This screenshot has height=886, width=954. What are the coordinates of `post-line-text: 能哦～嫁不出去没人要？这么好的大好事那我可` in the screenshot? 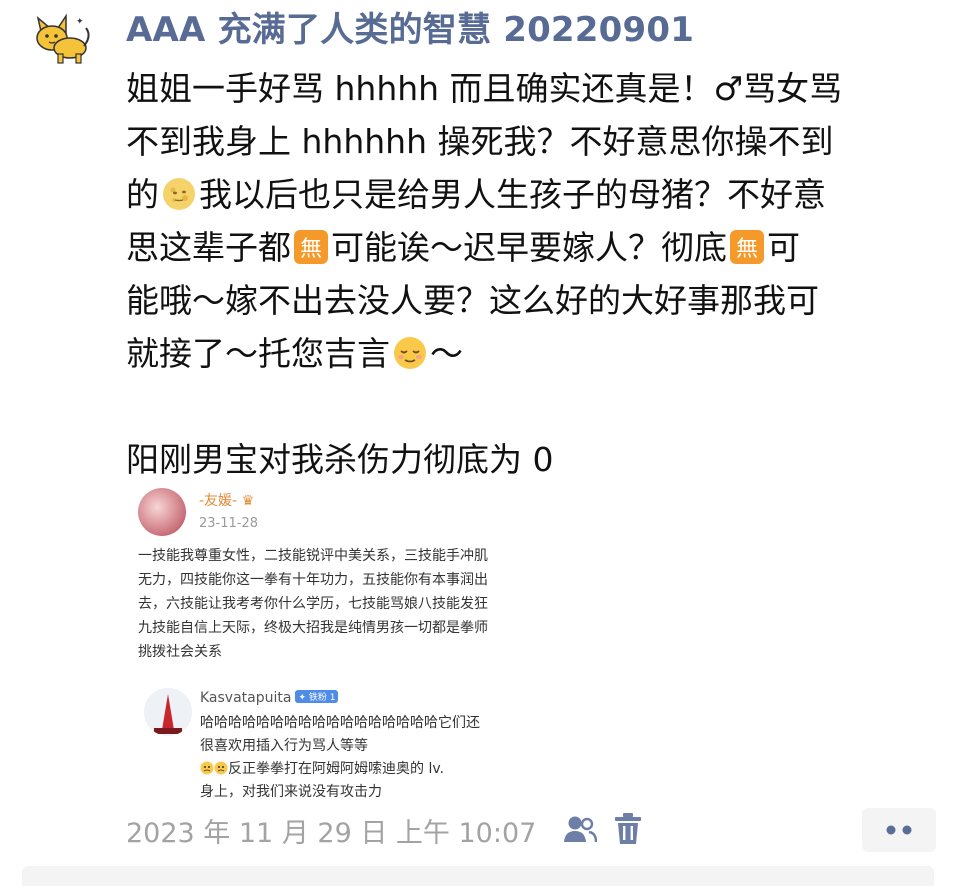 It's located at (472, 300).